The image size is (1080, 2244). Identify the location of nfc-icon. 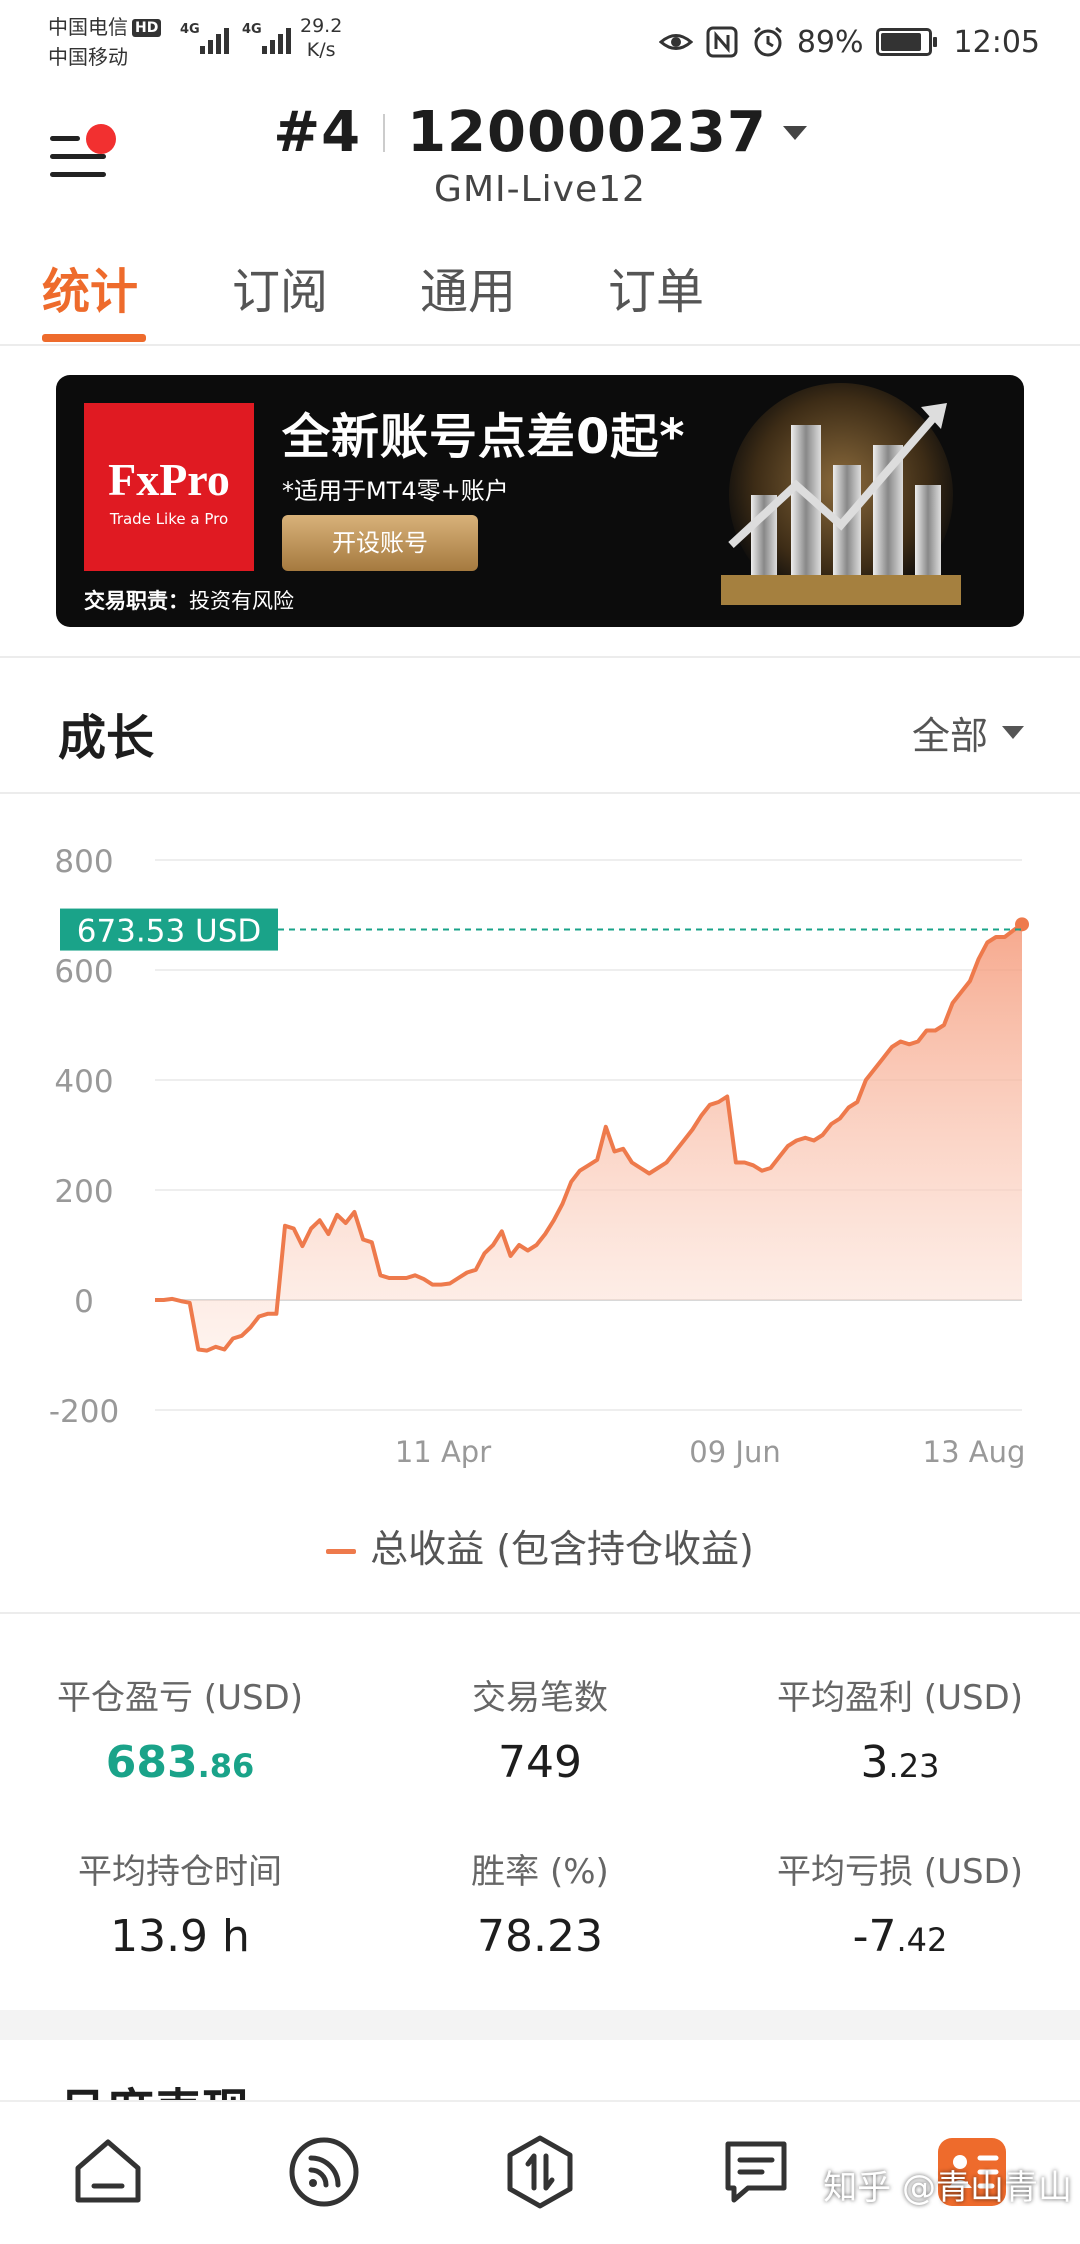
(722, 42).